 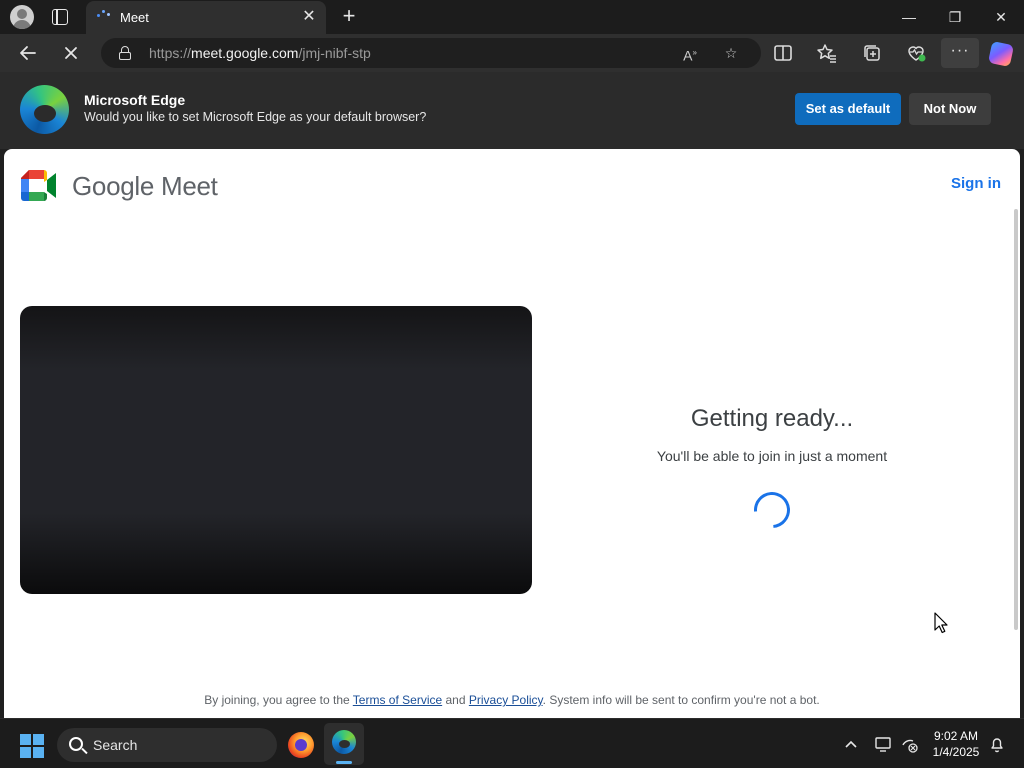 What do you see at coordinates (1016, 419) in the screenshot?
I see `scrollbar-thumb` at bounding box center [1016, 419].